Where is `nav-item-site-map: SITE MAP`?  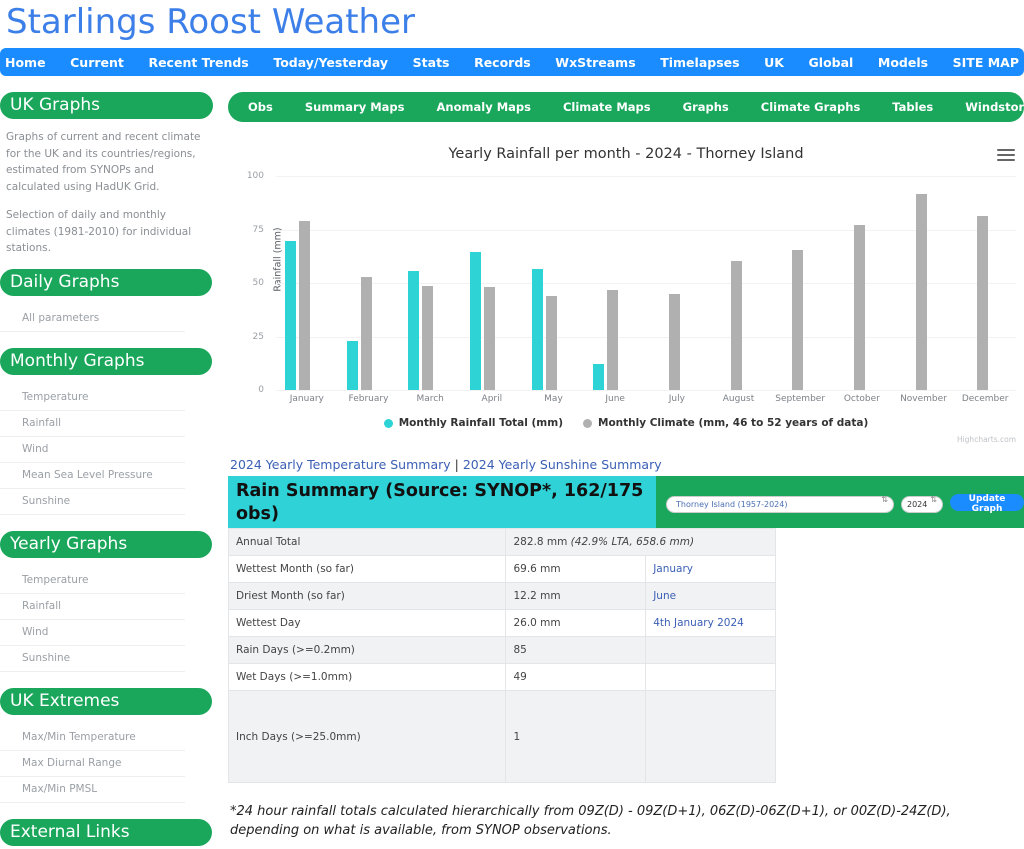 nav-item-site-map: SITE MAP is located at coordinates (986, 62).